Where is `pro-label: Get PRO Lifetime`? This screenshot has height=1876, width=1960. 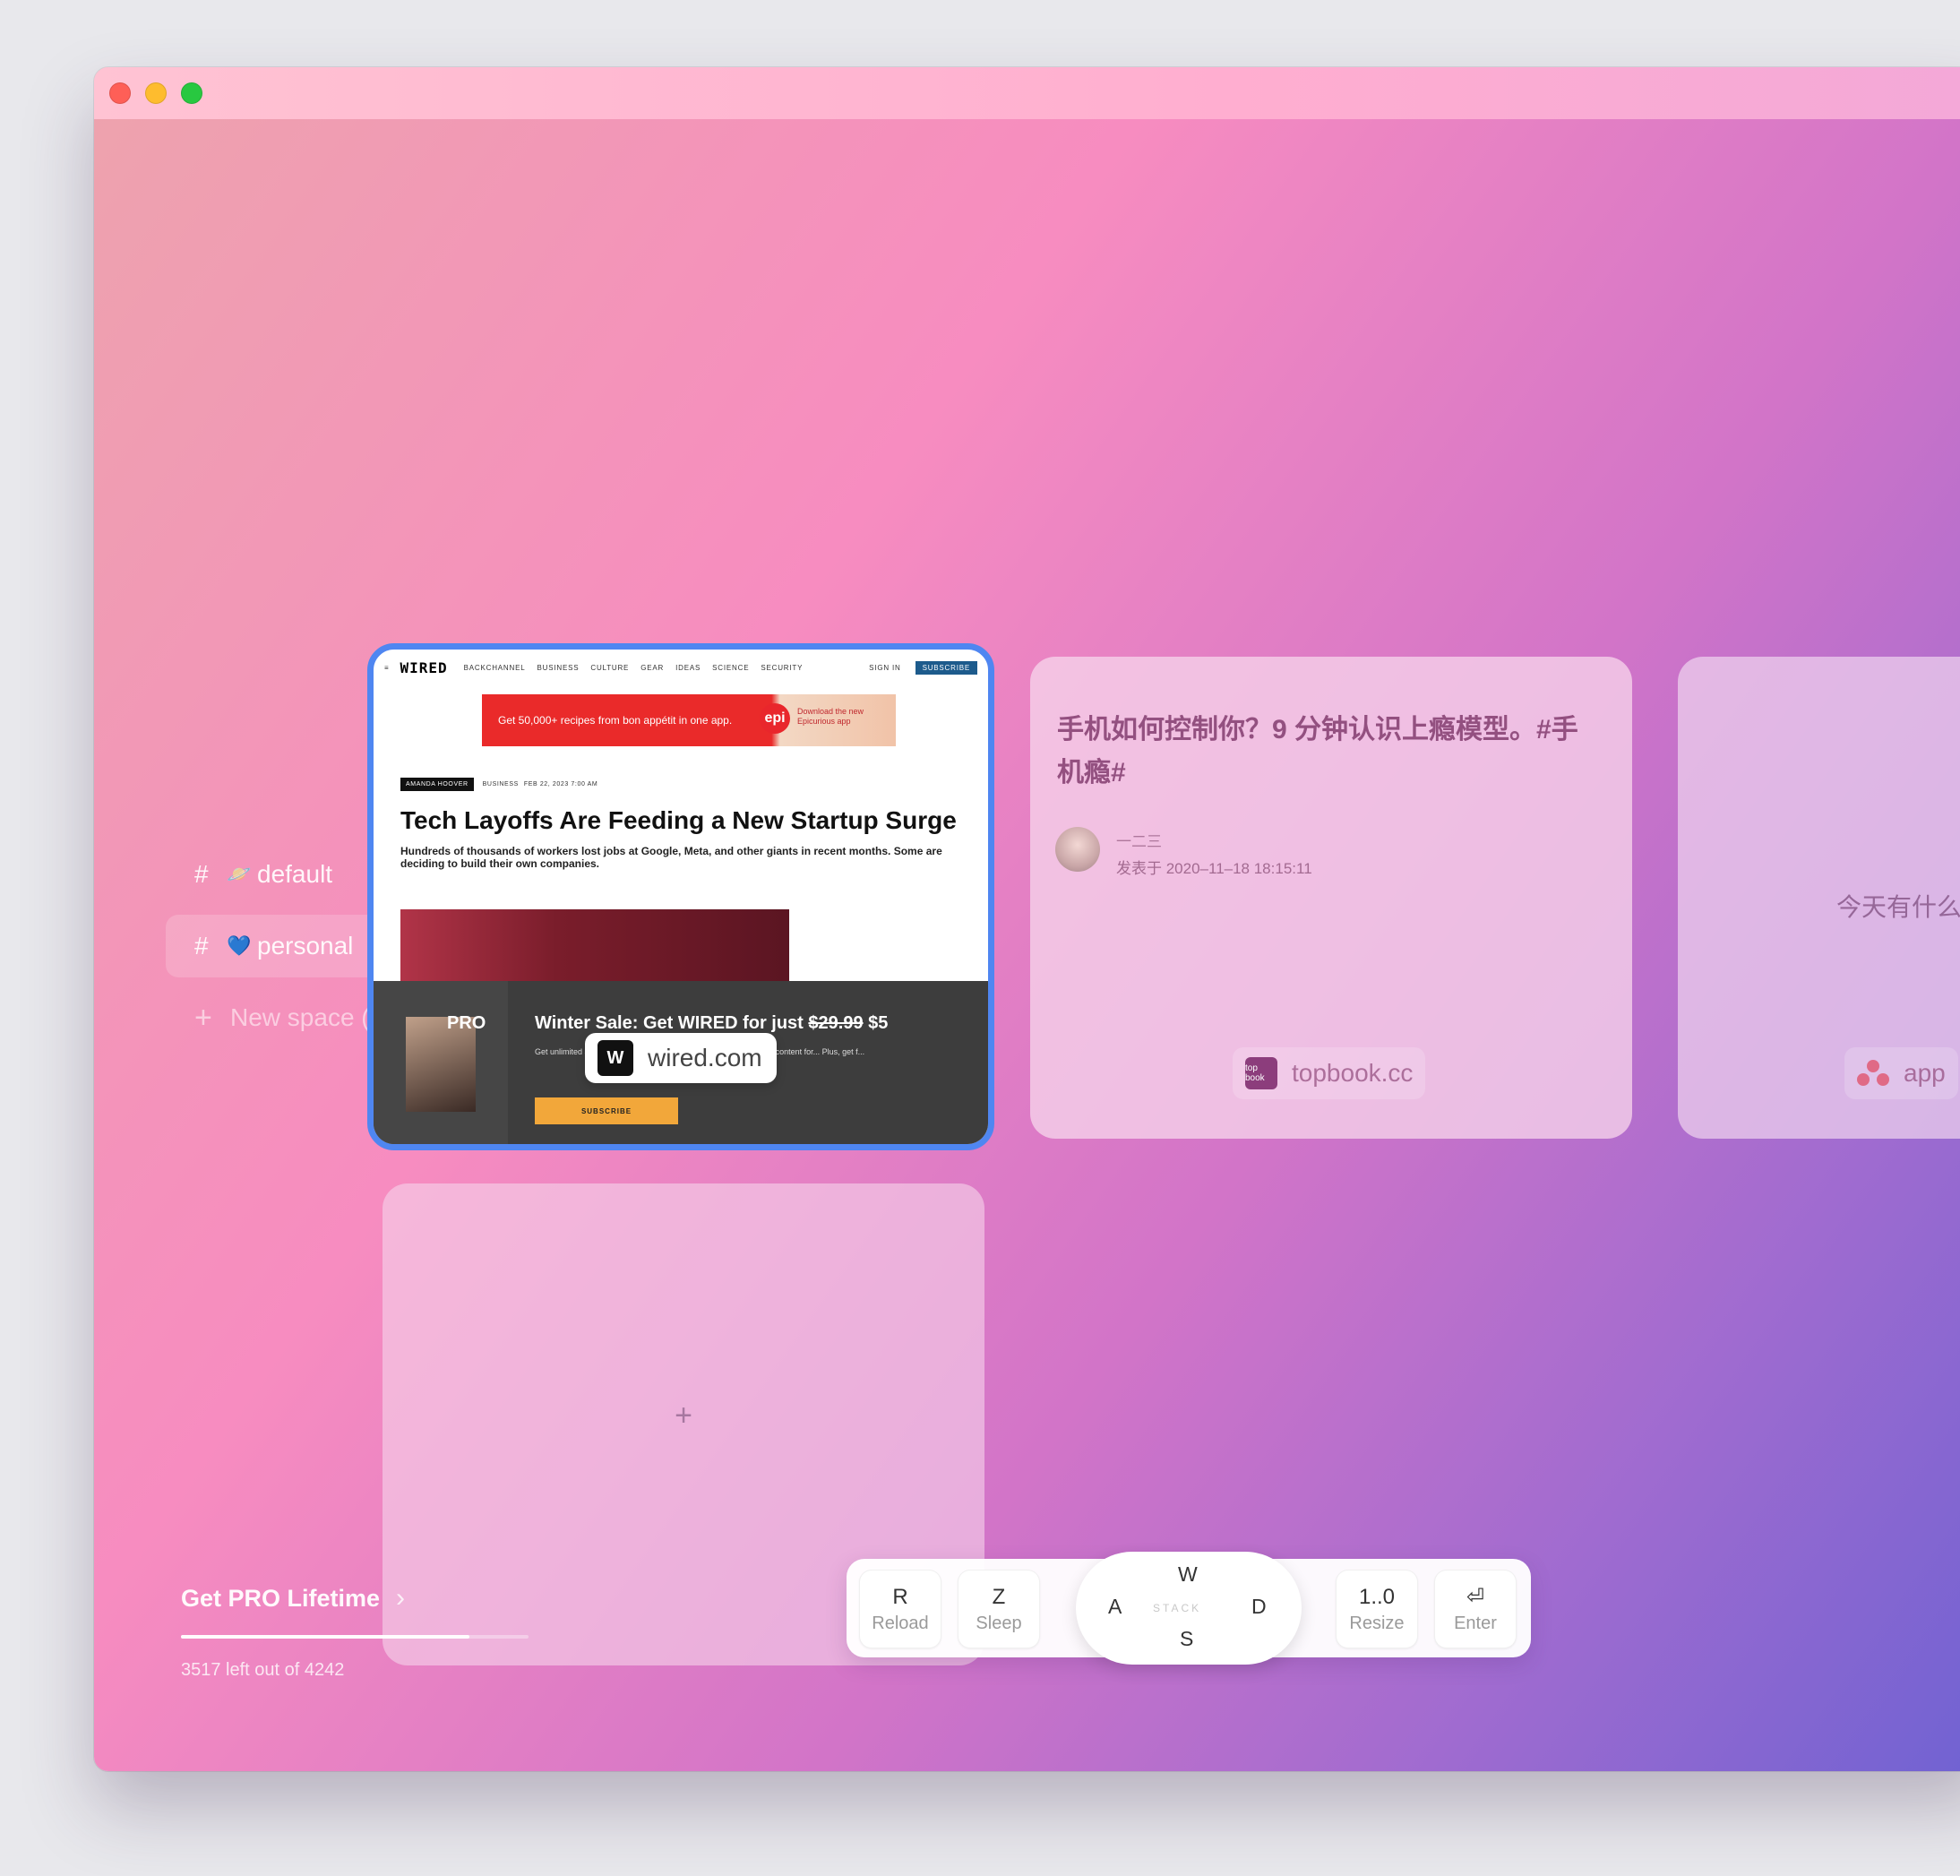
pro-label: Get PRO Lifetime is located at coordinates (281, 1598).